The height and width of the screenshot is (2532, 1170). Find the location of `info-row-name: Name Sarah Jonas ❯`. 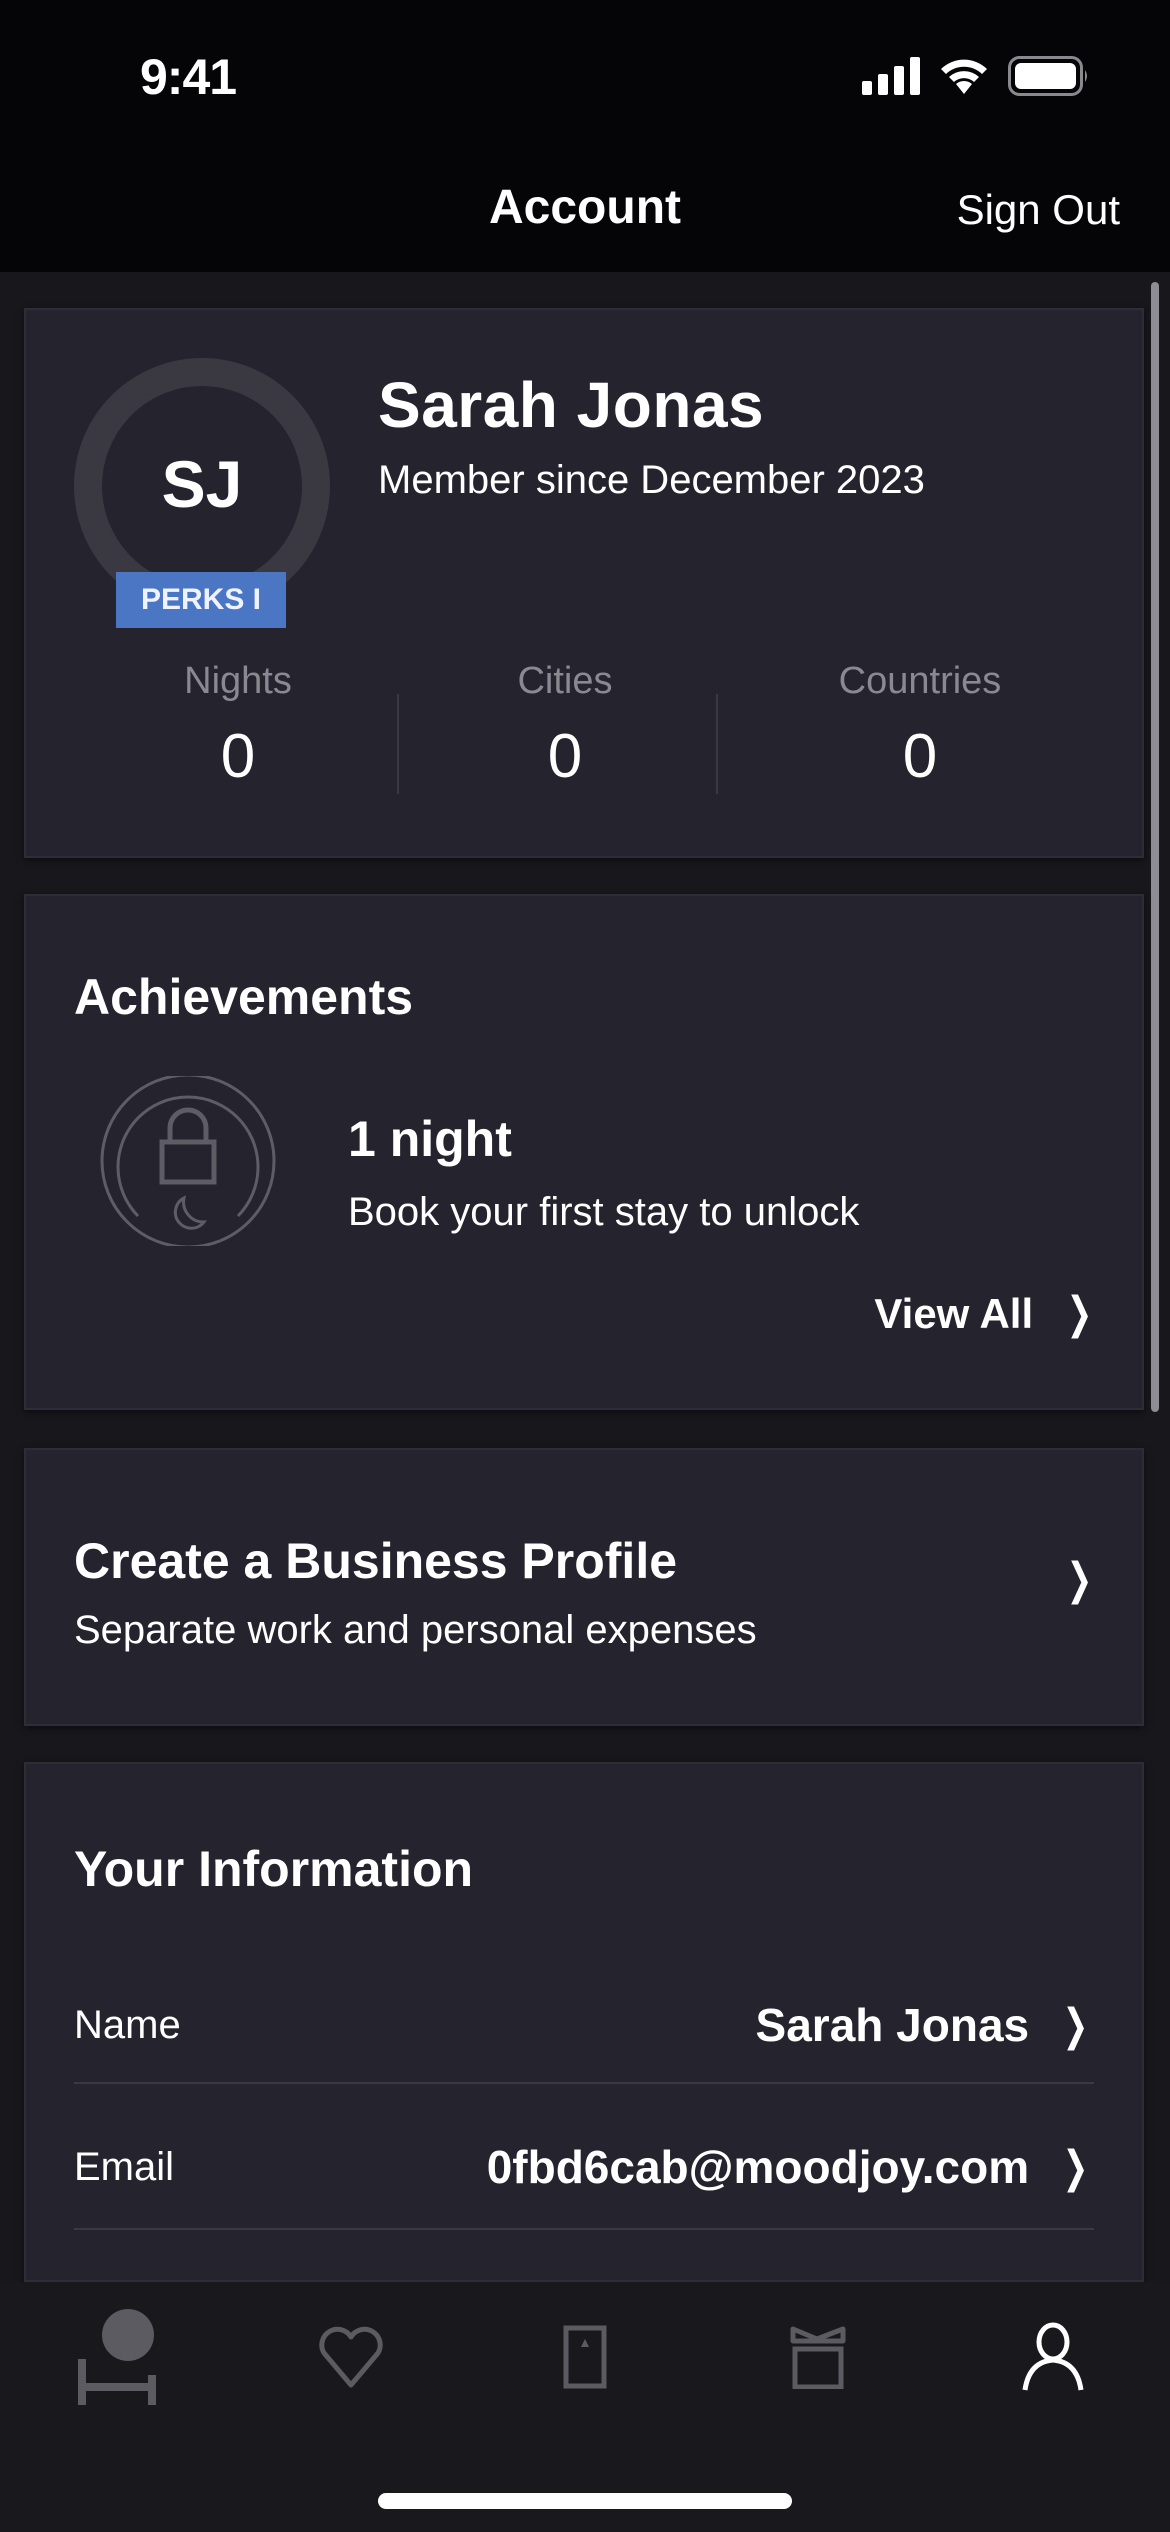

info-row-name: Name Sarah Jonas ❯ is located at coordinates (584, 2025).